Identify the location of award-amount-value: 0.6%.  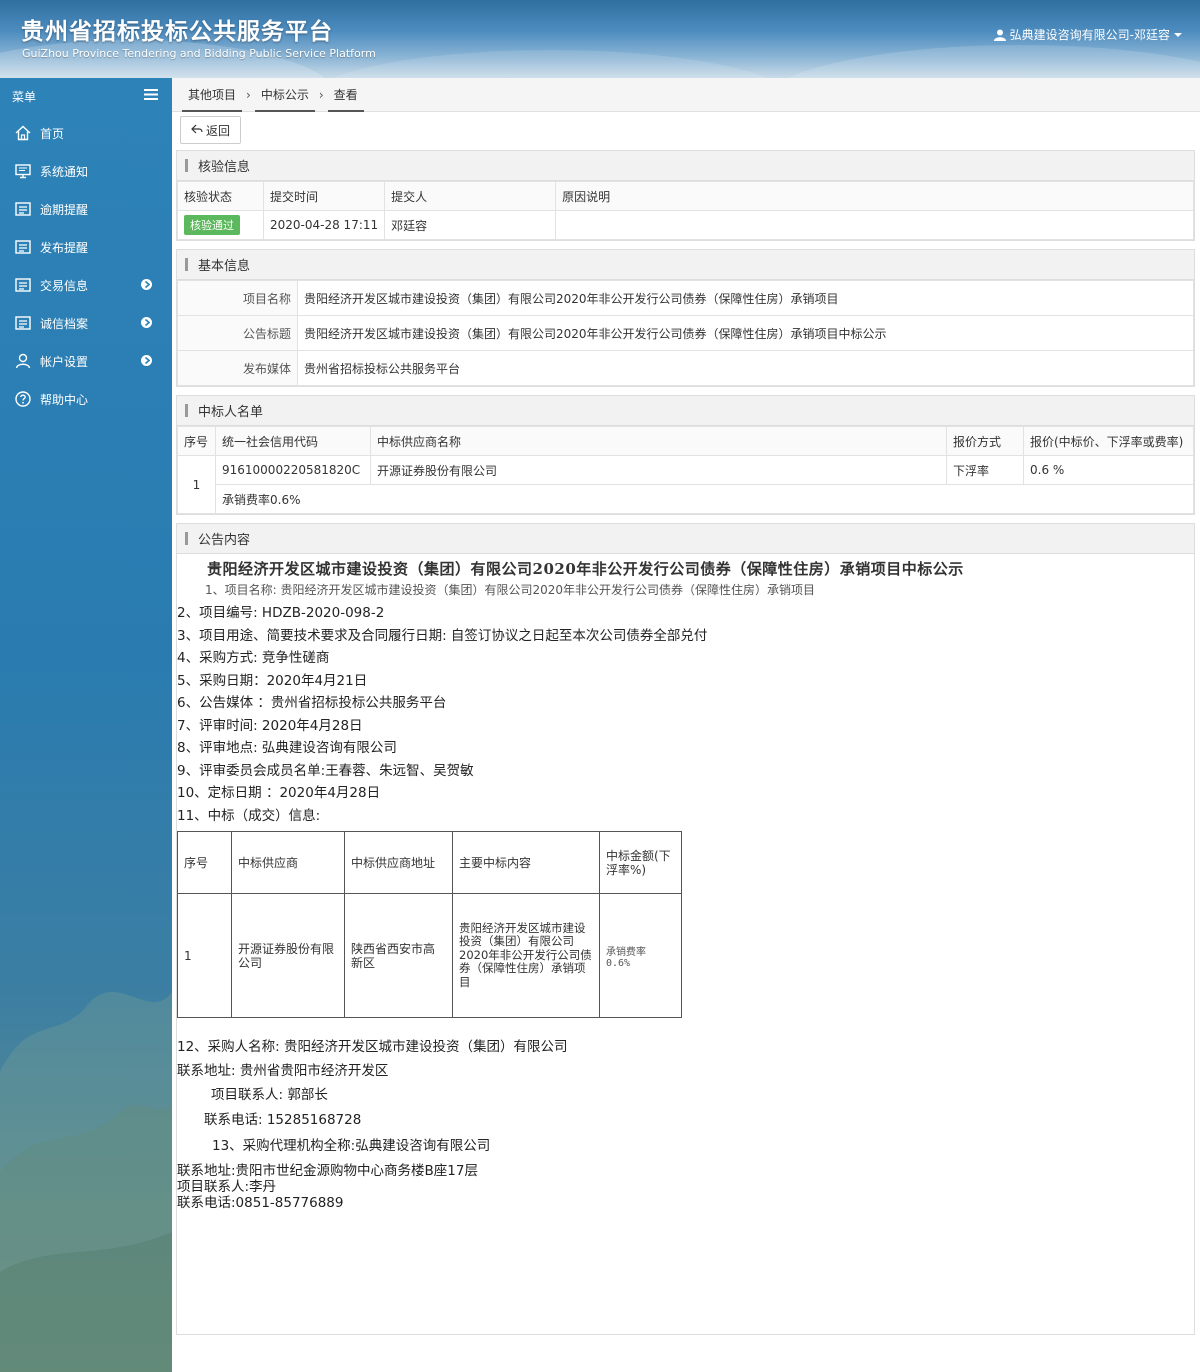
(618, 963).